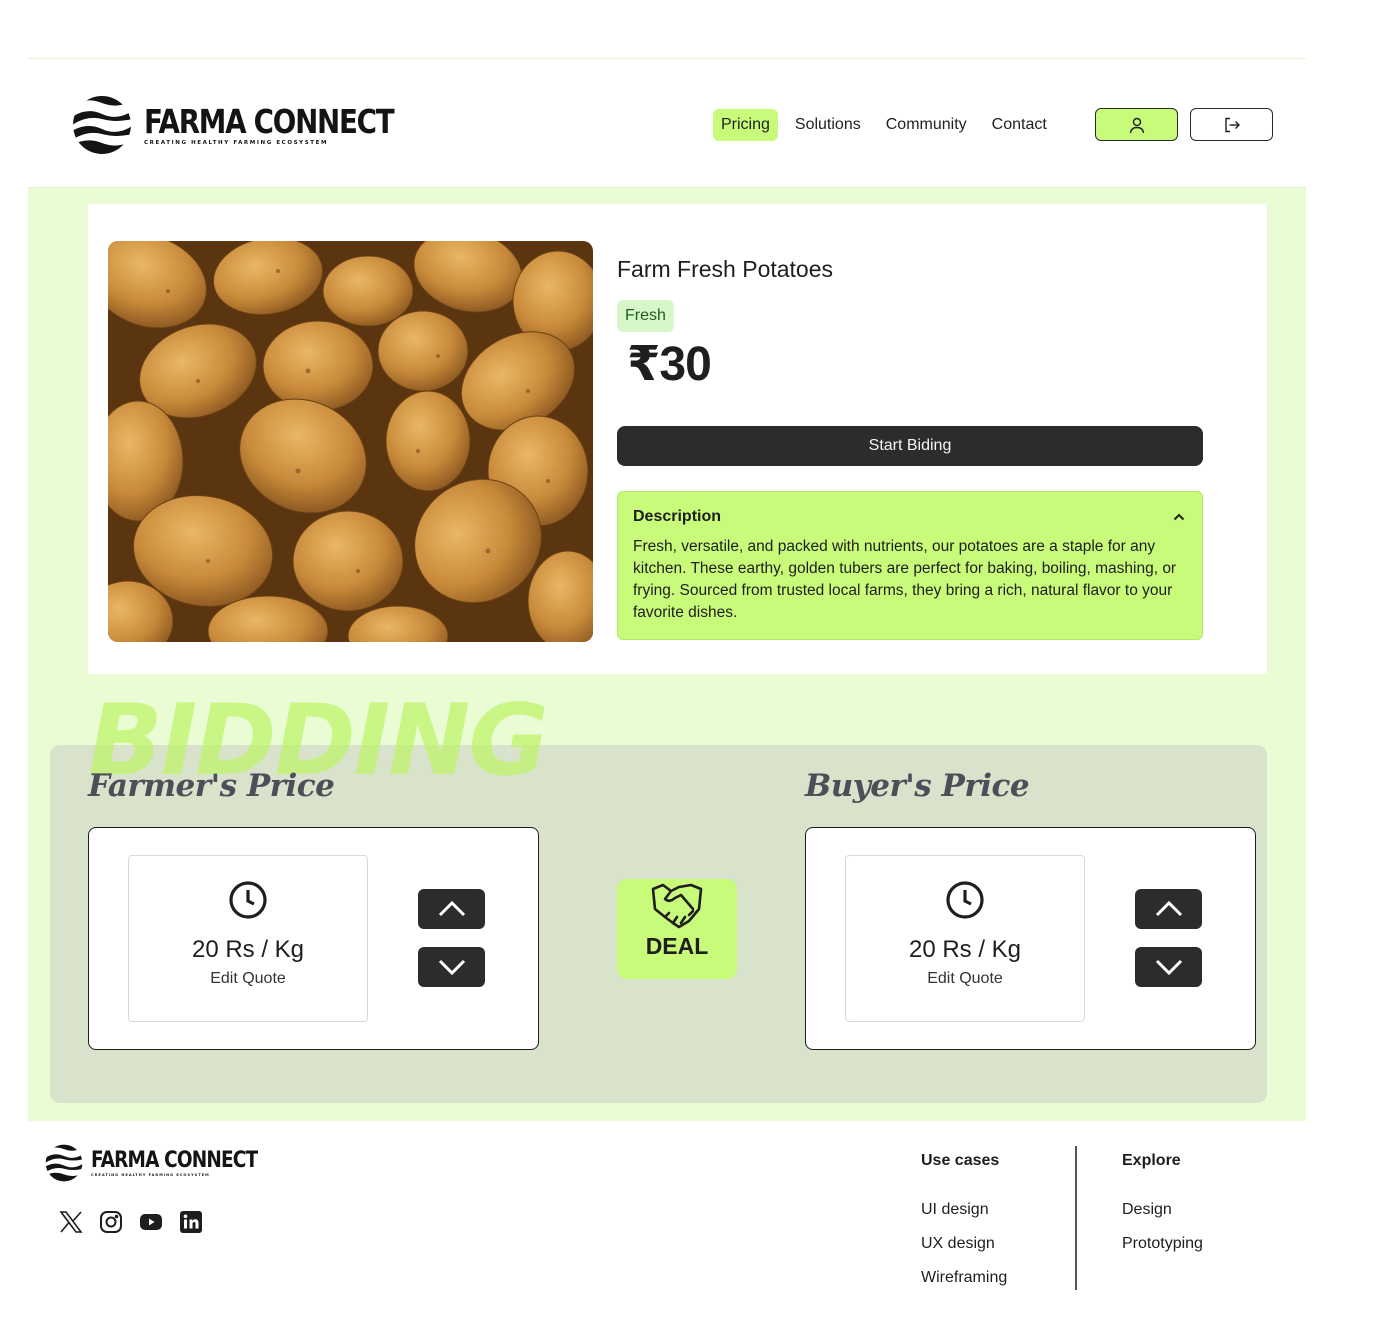 This screenshot has height=1330, width=1384. I want to click on product-price: ₹30, so click(669, 364).